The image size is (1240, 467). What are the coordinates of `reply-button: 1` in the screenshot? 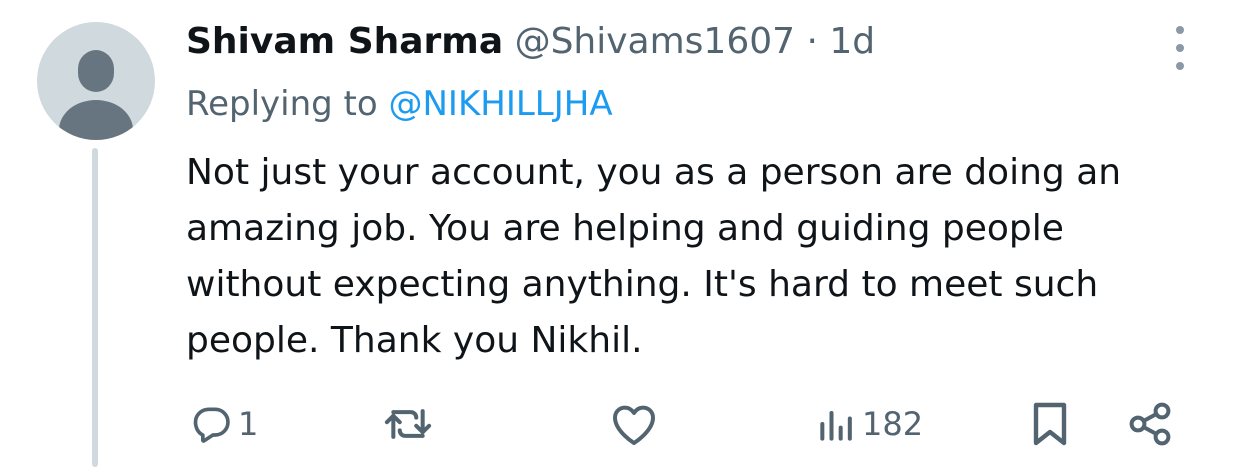 It's located at (224, 424).